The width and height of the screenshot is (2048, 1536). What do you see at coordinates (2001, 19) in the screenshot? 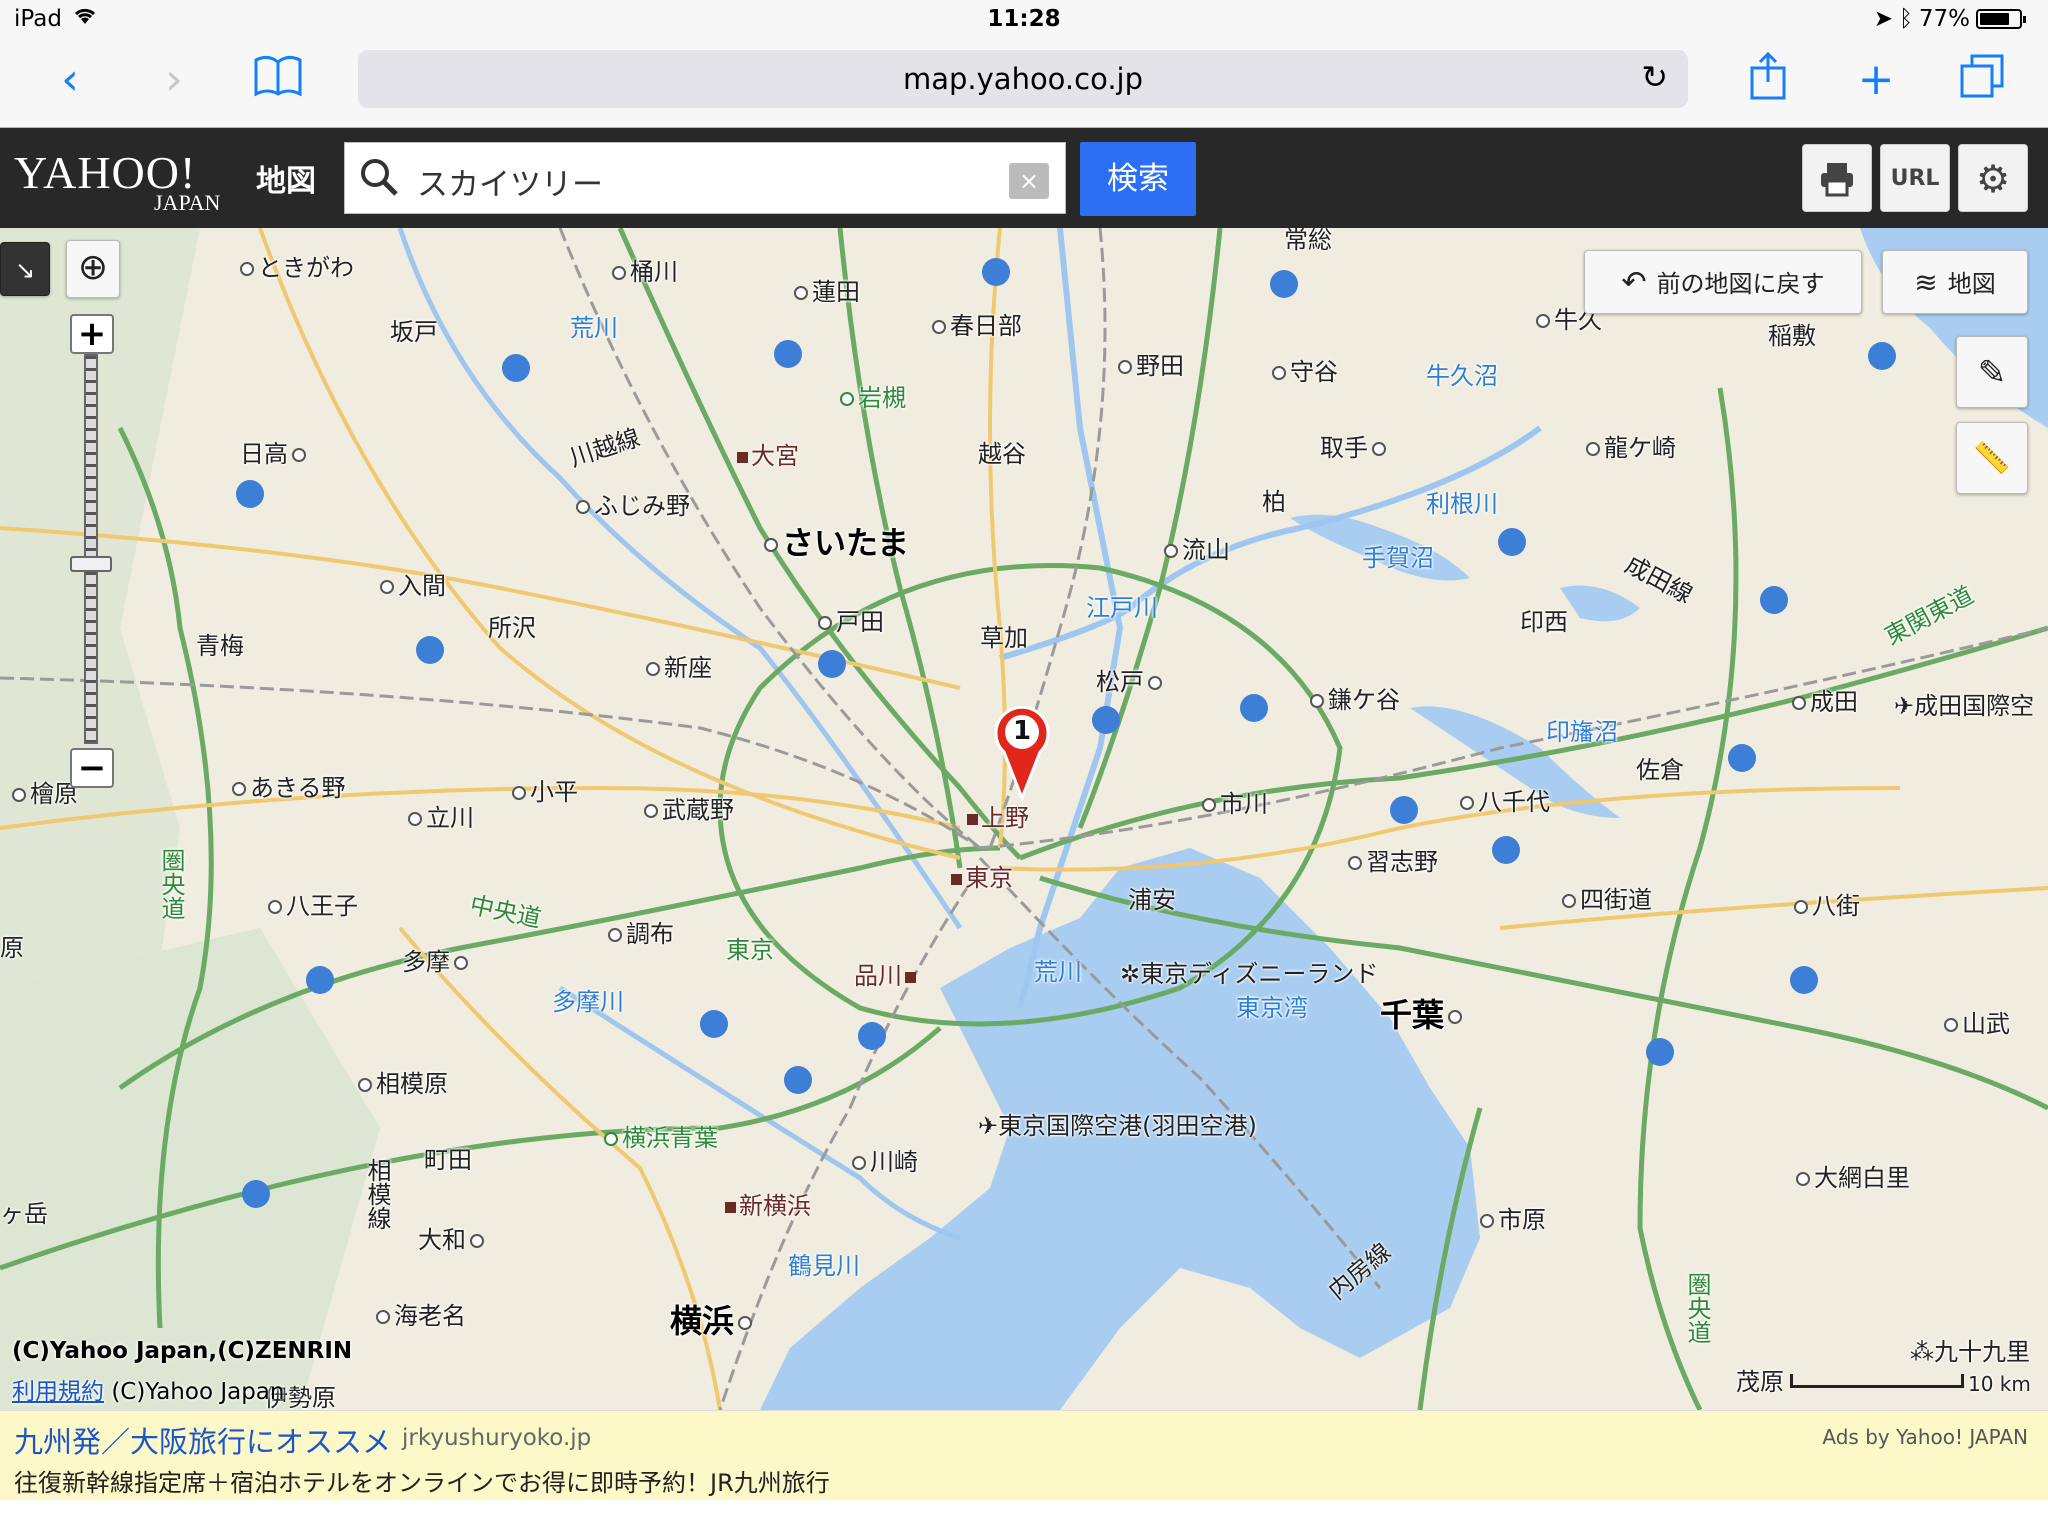
I see `battery-icon` at bounding box center [2001, 19].